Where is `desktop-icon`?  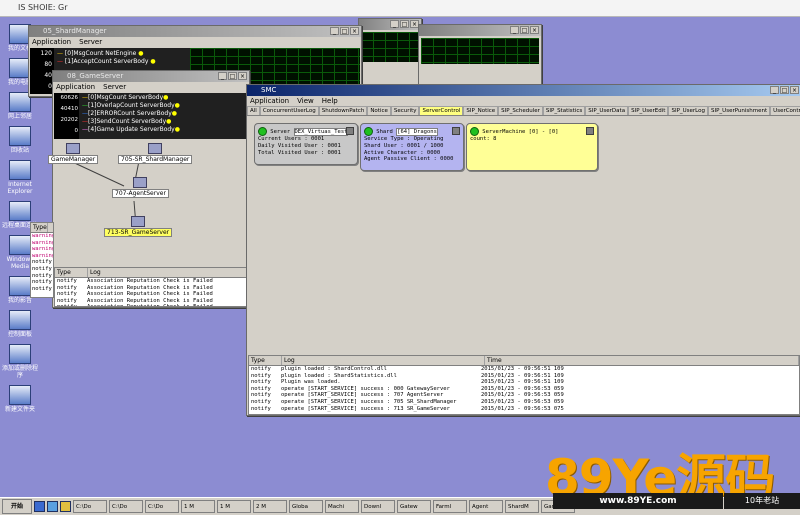
desktop-icon is located at coordinates (52, 506).